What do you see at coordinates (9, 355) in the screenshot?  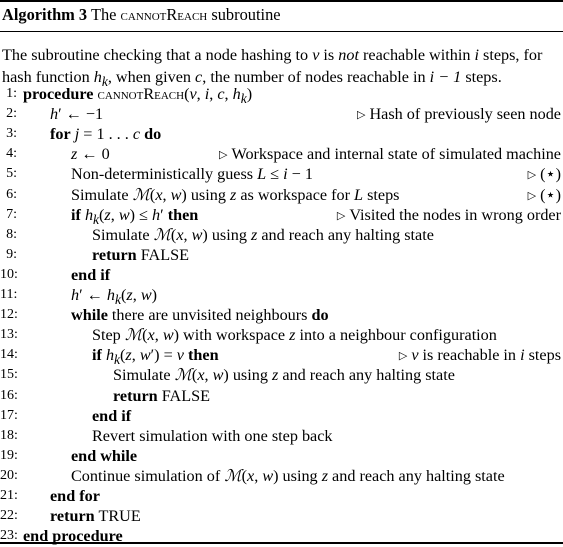 I see `line-number: 14:` at bounding box center [9, 355].